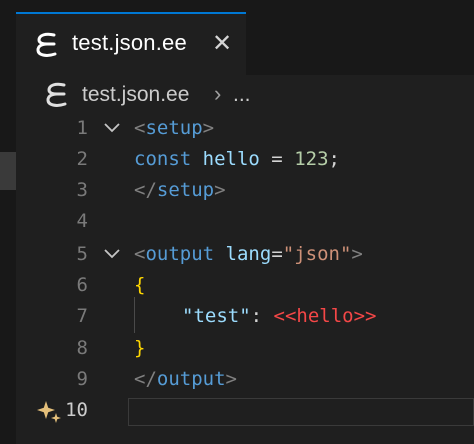  What do you see at coordinates (277, 159) in the screenshot?
I see `operator: =` at bounding box center [277, 159].